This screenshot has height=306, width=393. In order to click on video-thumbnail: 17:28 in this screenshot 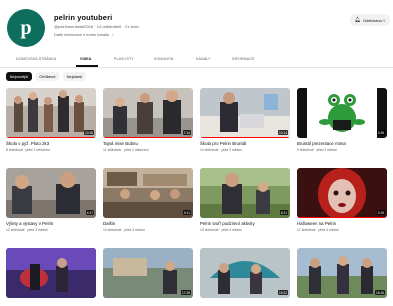, I will do `click(148, 273)`.